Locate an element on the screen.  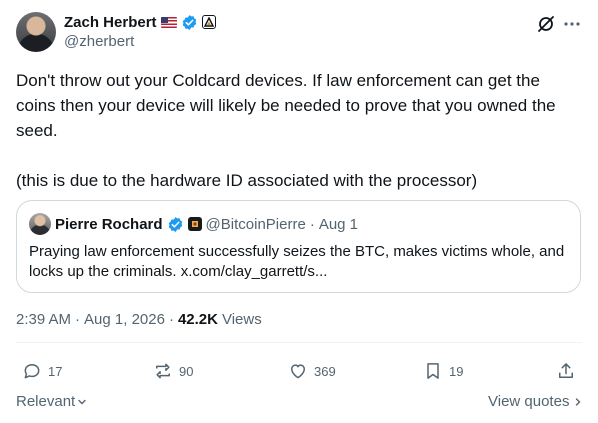
bookmark-icon is located at coordinates (433, 371).